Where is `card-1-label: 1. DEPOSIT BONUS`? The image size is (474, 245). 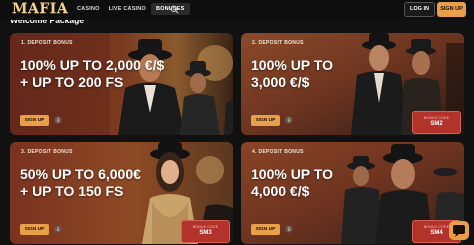
card-1-label: 1. DEPOSIT BONUS is located at coordinates (47, 43).